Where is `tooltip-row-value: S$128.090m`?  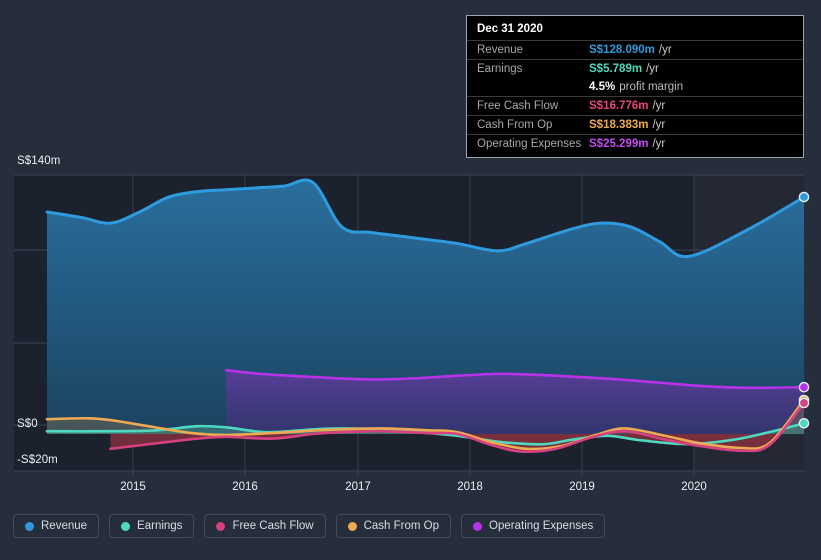
tooltip-row-value: S$128.090m is located at coordinates (622, 50).